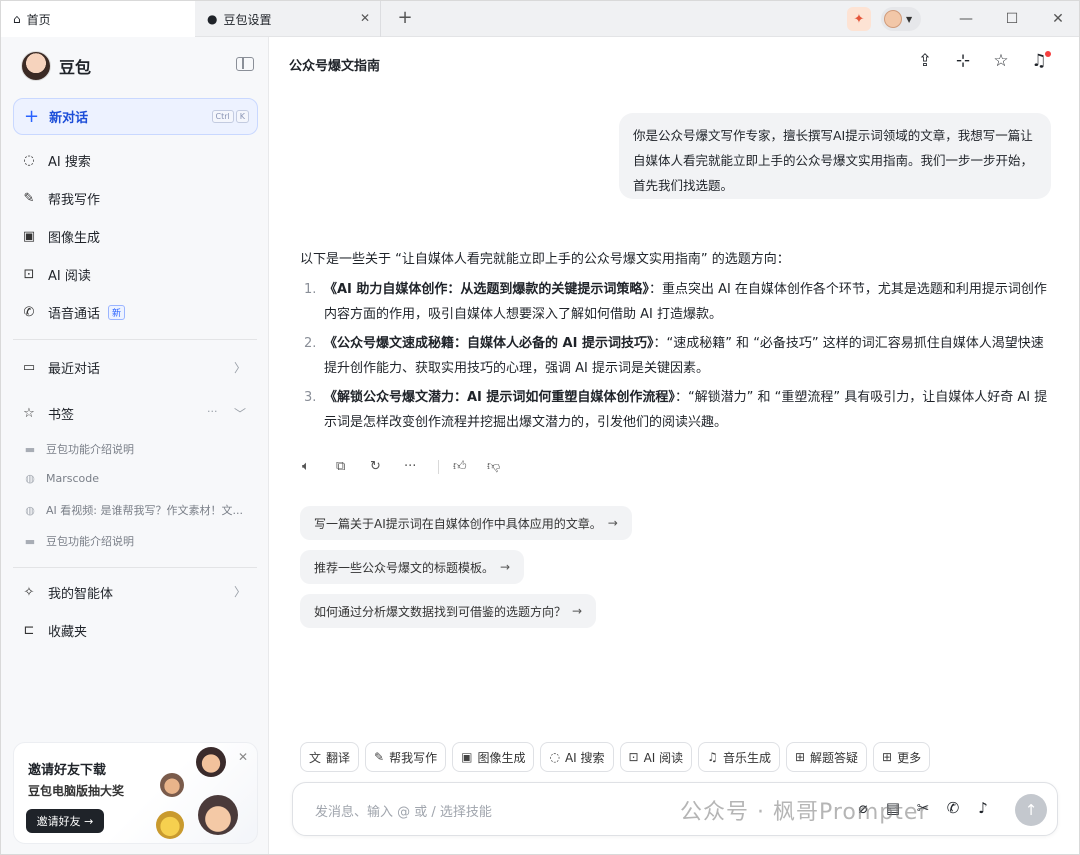  I want to click on sidebar-toggle-icon, so click(245, 64).